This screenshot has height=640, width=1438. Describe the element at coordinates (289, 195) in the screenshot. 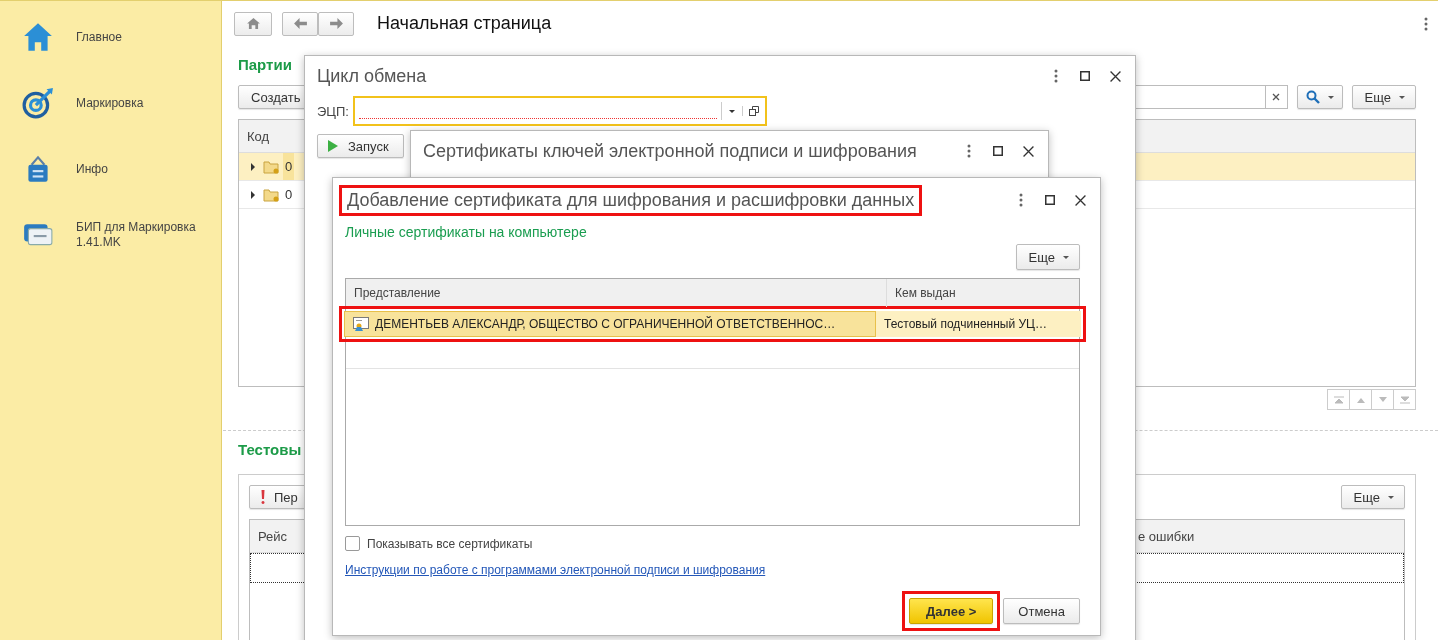

I see `table-cell-text: 0` at that location.